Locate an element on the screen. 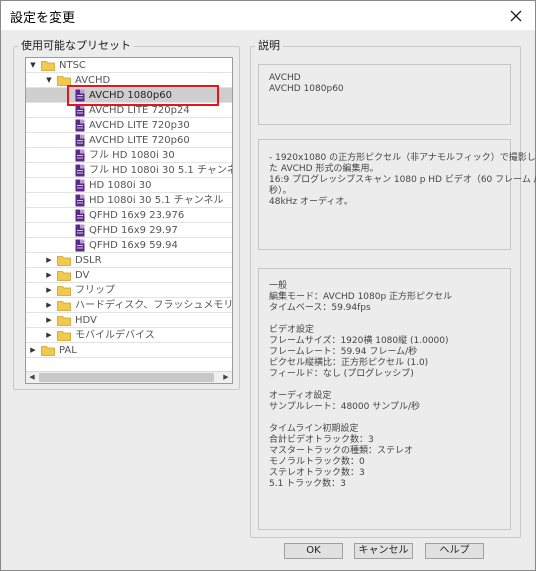 This screenshot has width=536, height=571. tree-folder-row: ▶ DSLR is located at coordinates (129, 260).